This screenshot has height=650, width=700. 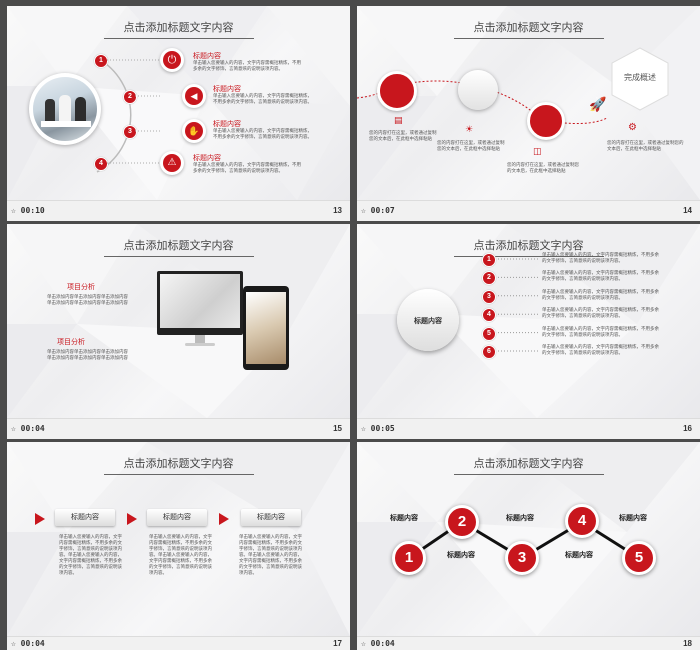 What do you see at coordinates (645, 145) in the screenshot?
I see `step-4-text: 您的内容打在这里，或者通过复制您的文本后，在此框中选择粘贴` at bounding box center [645, 145].